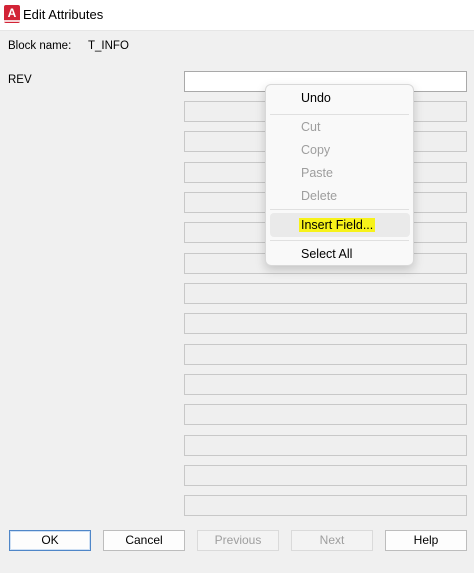 The height and width of the screenshot is (573, 474). I want to click on autocad-app-icon: A, so click(12, 14).